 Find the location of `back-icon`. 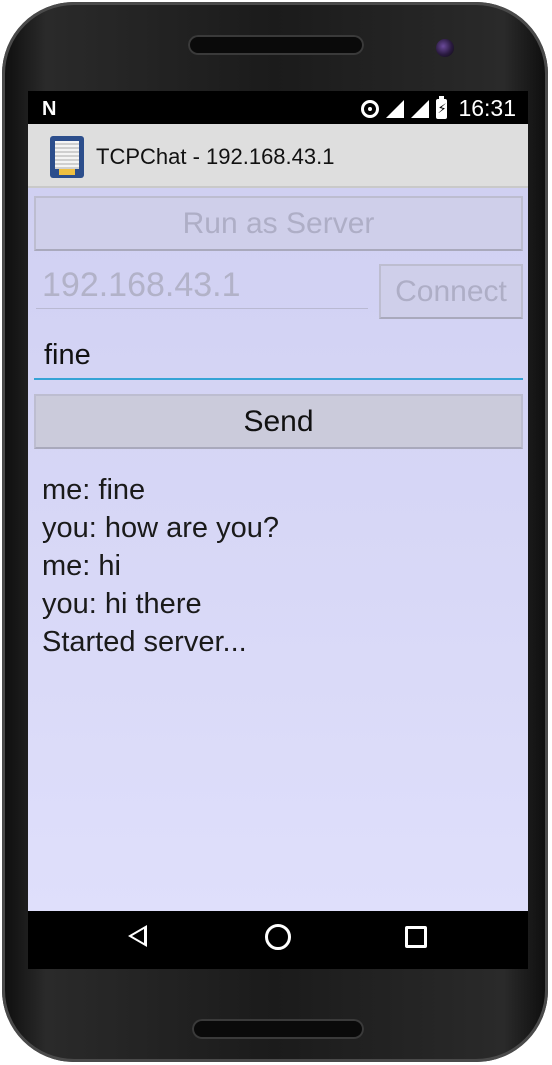

back-icon is located at coordinates (137, 936).